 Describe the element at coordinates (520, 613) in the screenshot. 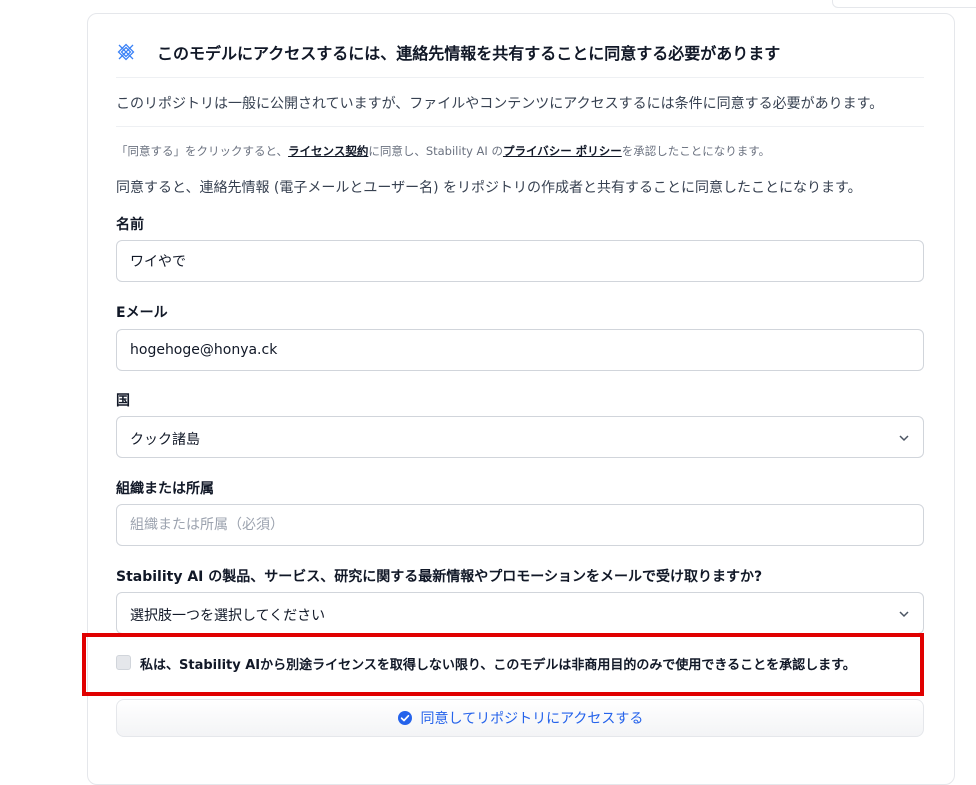

I see `marketing-select: 選択肢一つを選択してください` at that location.